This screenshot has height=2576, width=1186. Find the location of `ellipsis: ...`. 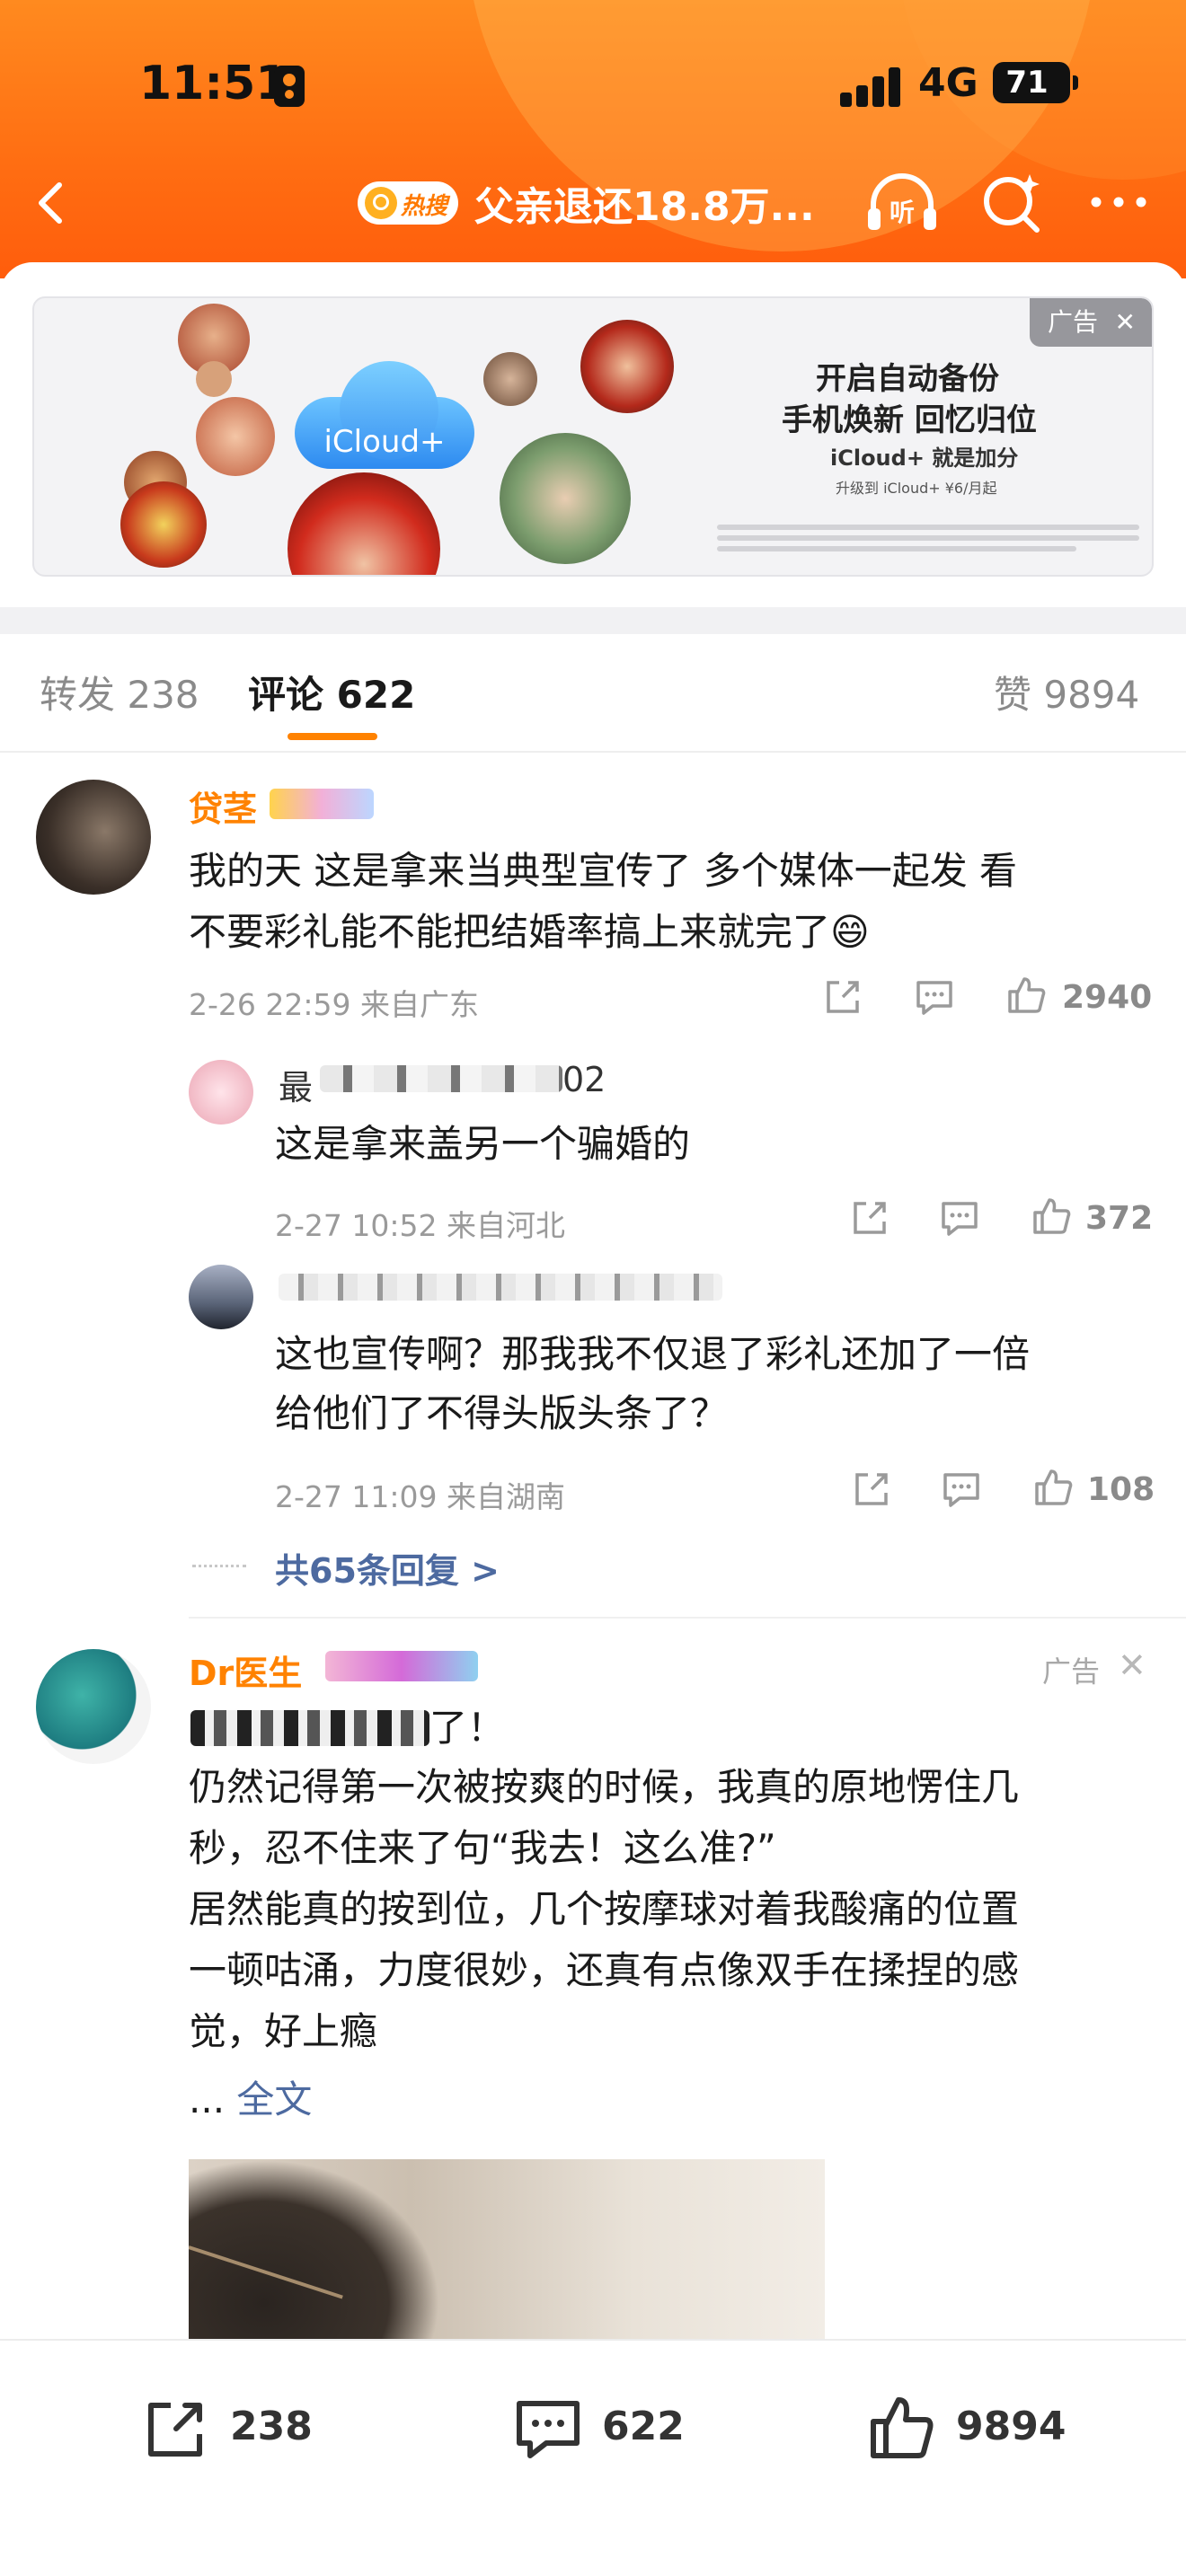

ellipsis: ... is located at coordinates (213, 2100).